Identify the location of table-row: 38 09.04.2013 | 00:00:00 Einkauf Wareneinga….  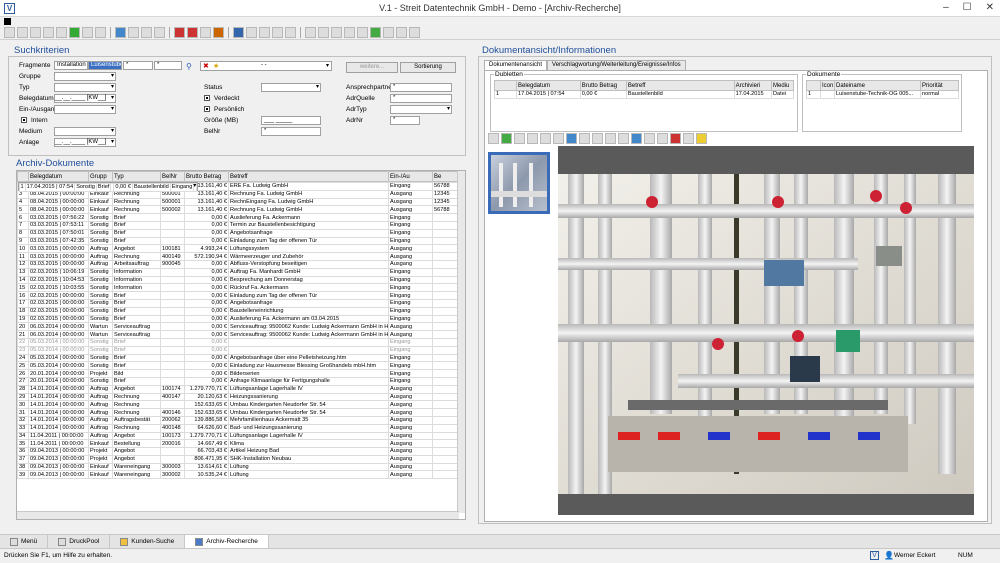
(238, 467).